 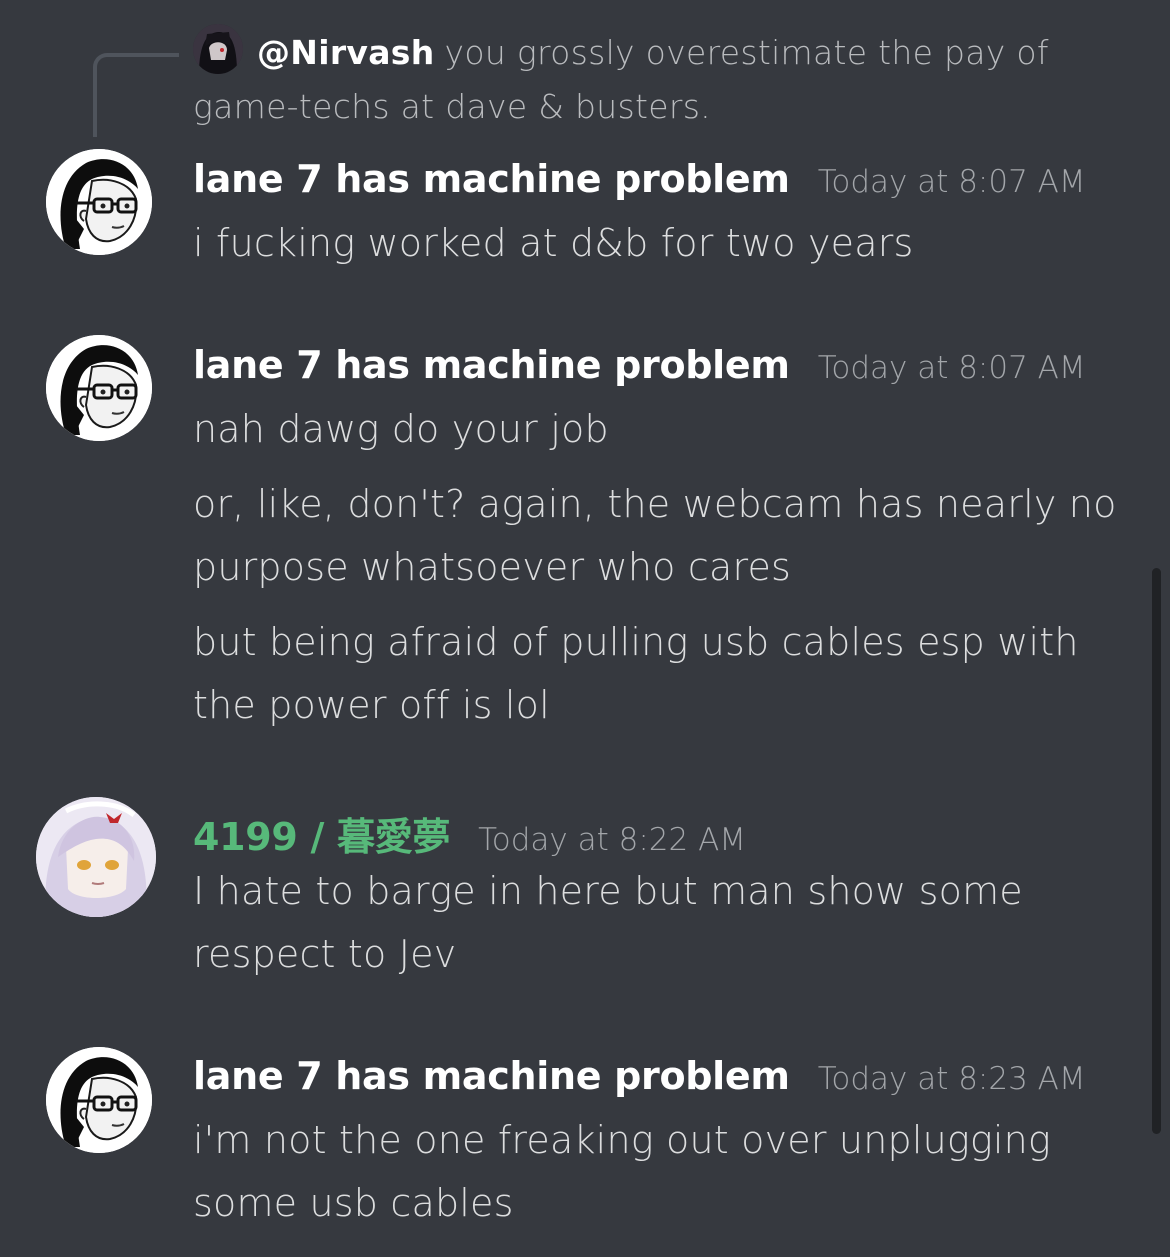 I want to click on message-text: nah dawg do your job, so click(x=401, y=429).